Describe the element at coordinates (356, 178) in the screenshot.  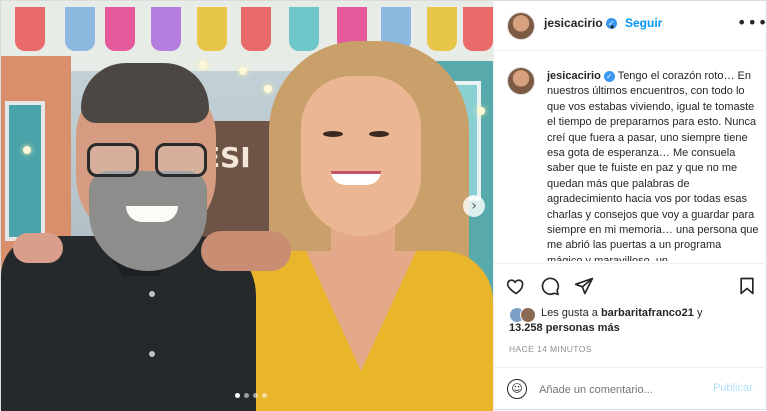
I see `woman-smile` at that location.